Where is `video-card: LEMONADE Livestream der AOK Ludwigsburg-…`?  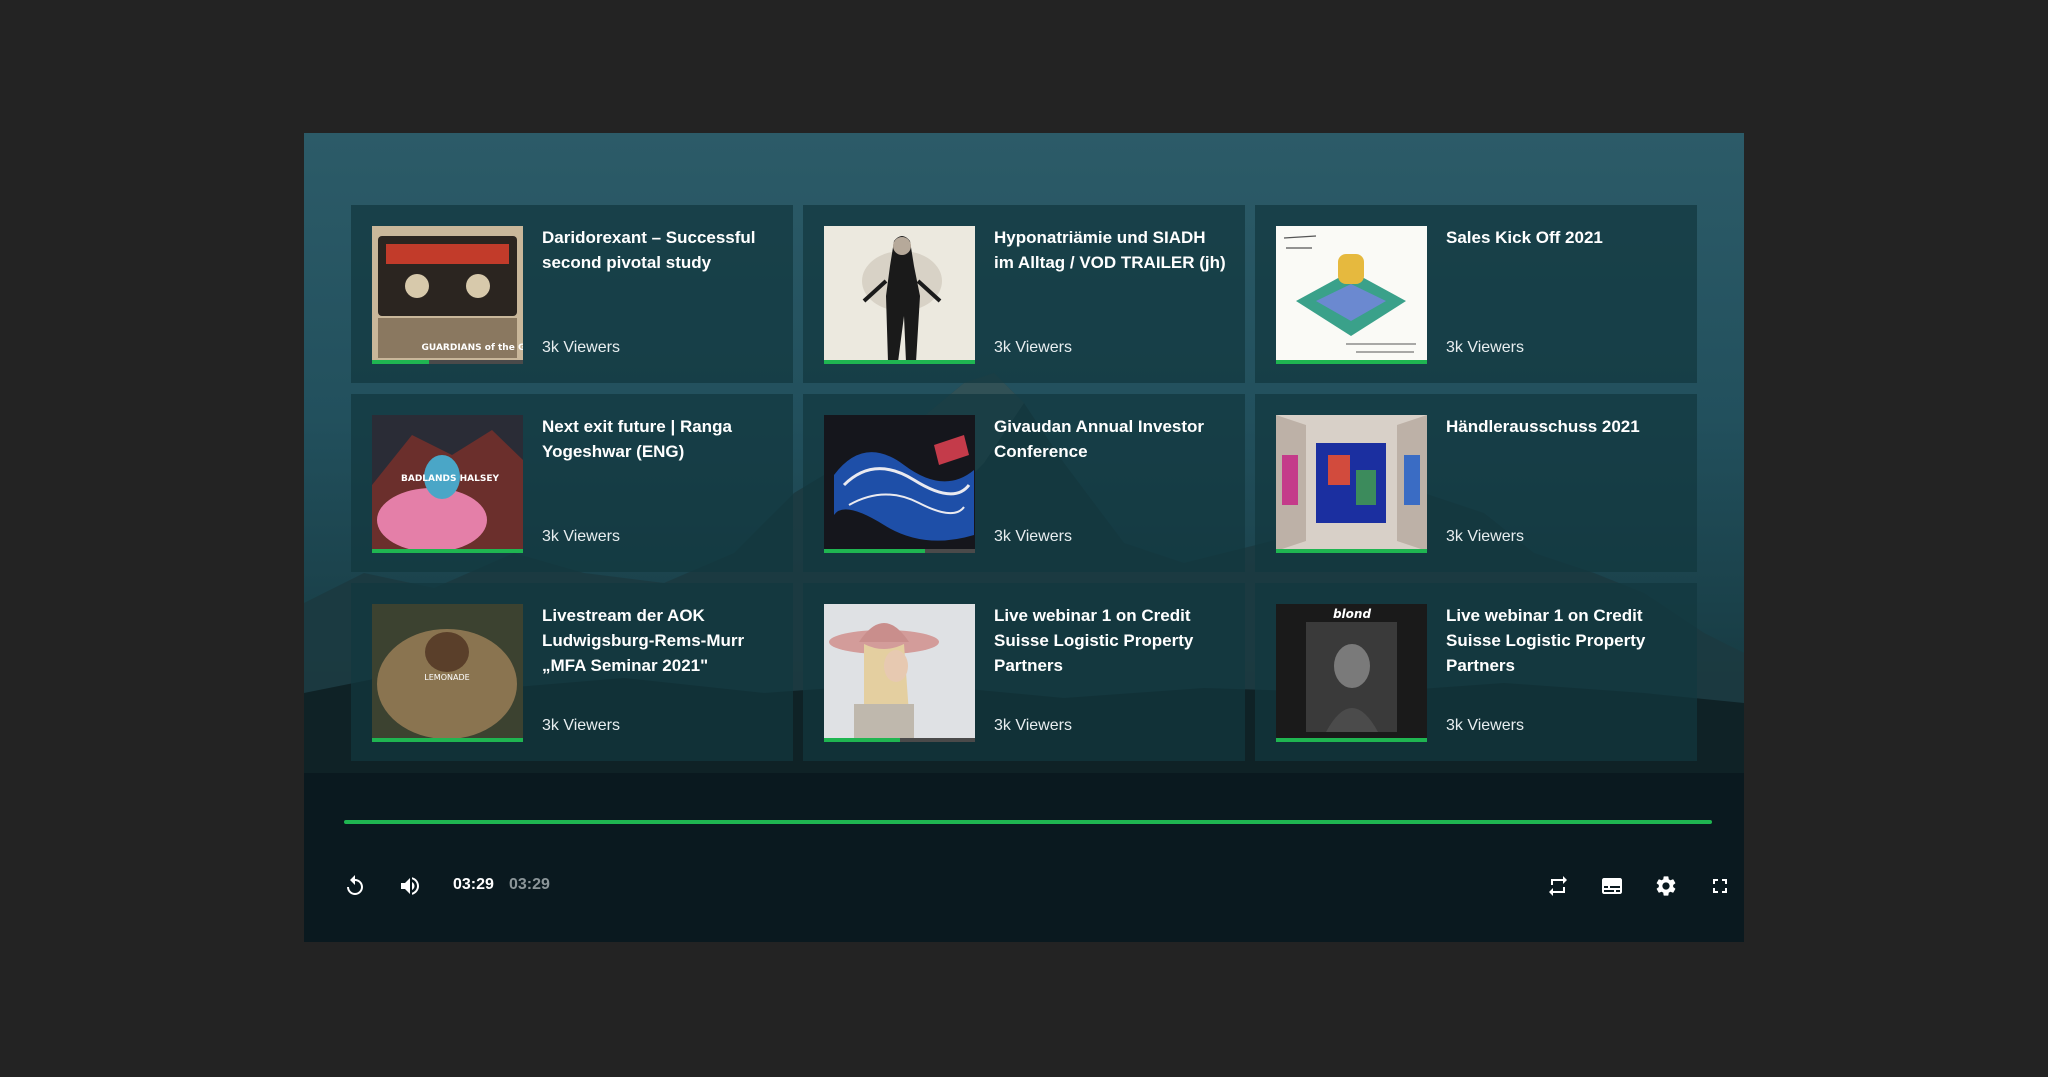 video-card: LEMONADE Livestream der AOK Ludwigsburg-… is located at coordinates (572, 672).